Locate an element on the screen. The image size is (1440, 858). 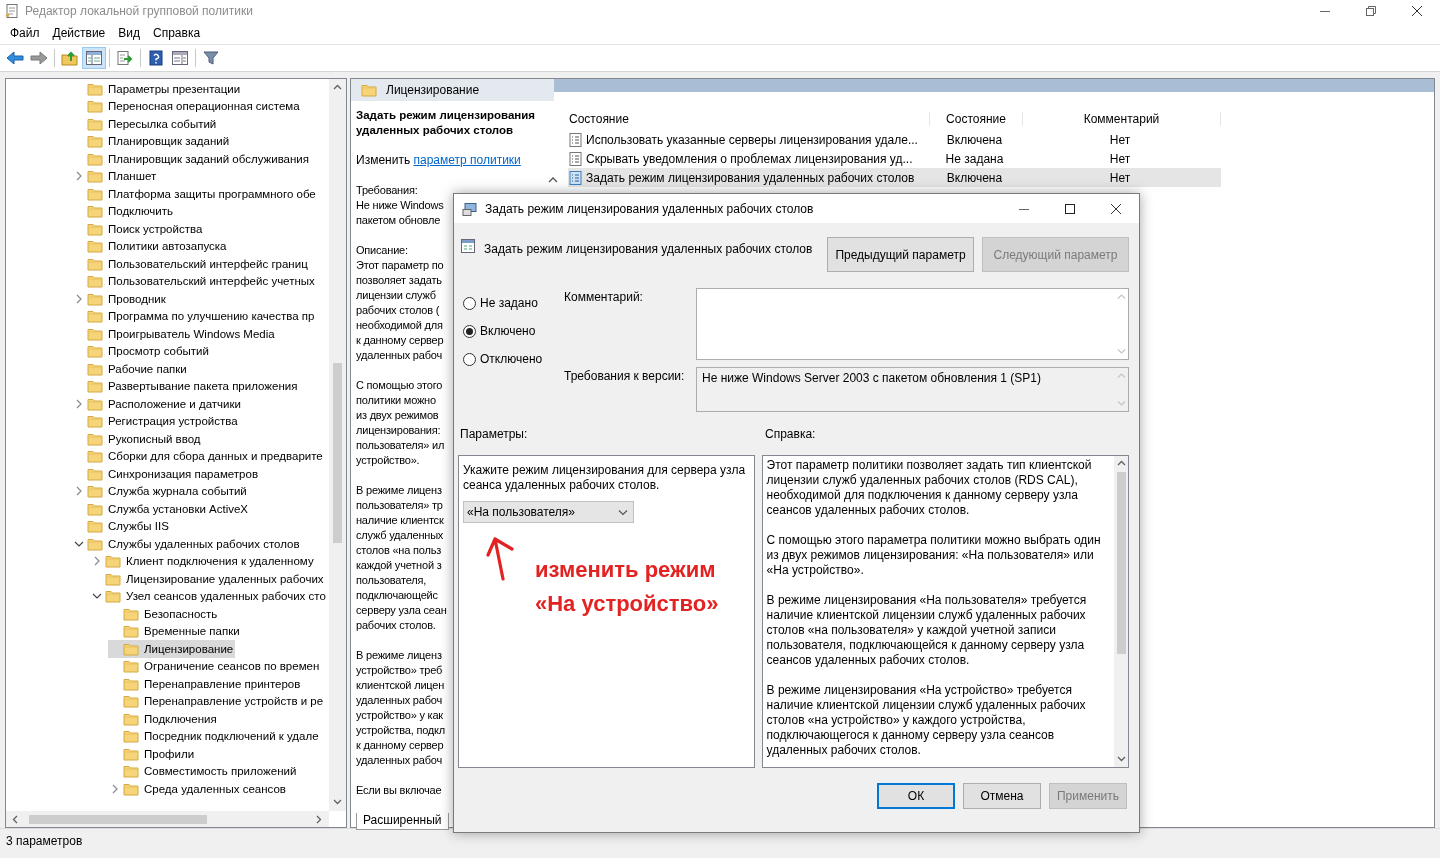
policy-row: Задать режим лицензирования удаленных рабочих столов Включена Нет is located at coordinates (894, 177).